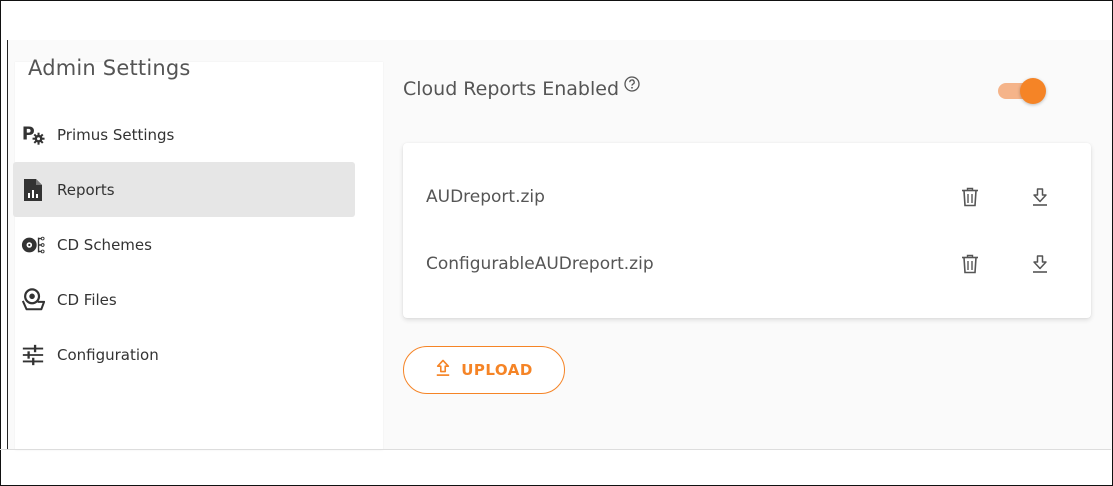 Image resolution: width=1113 pixels, height=486 pixels. I want to click on sidebar-item-cd-schemes: CD Schemes, so click(184, 244).